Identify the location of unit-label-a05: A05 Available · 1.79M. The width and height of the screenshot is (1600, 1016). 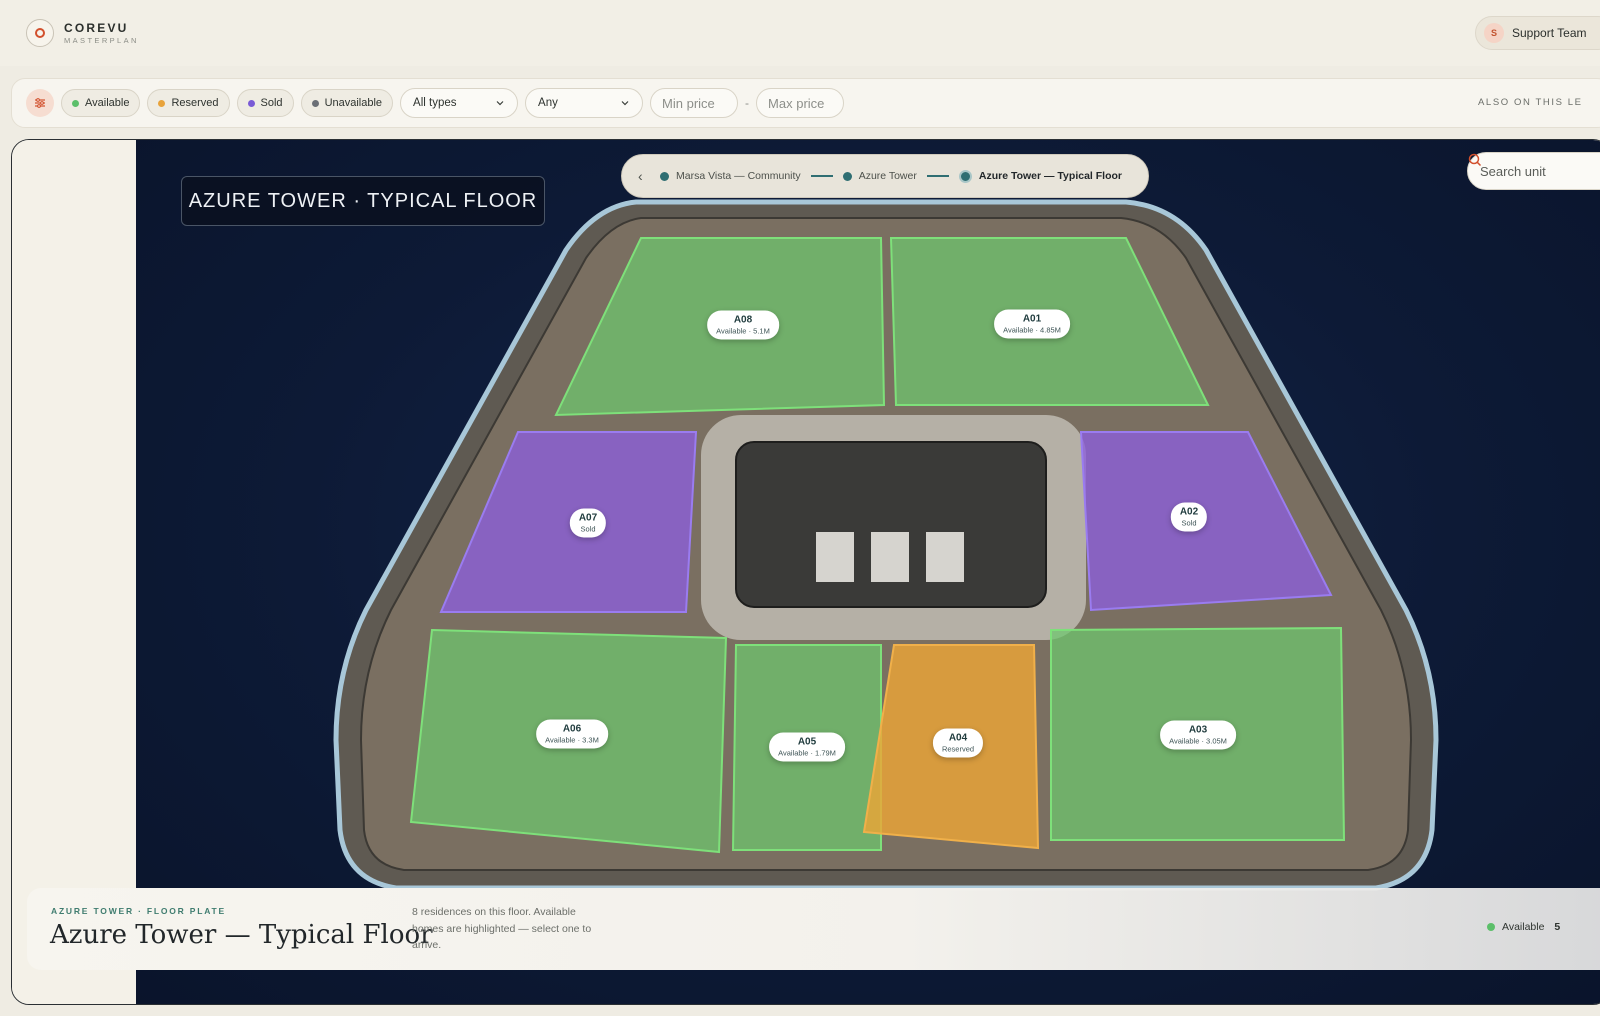
(807, 747).